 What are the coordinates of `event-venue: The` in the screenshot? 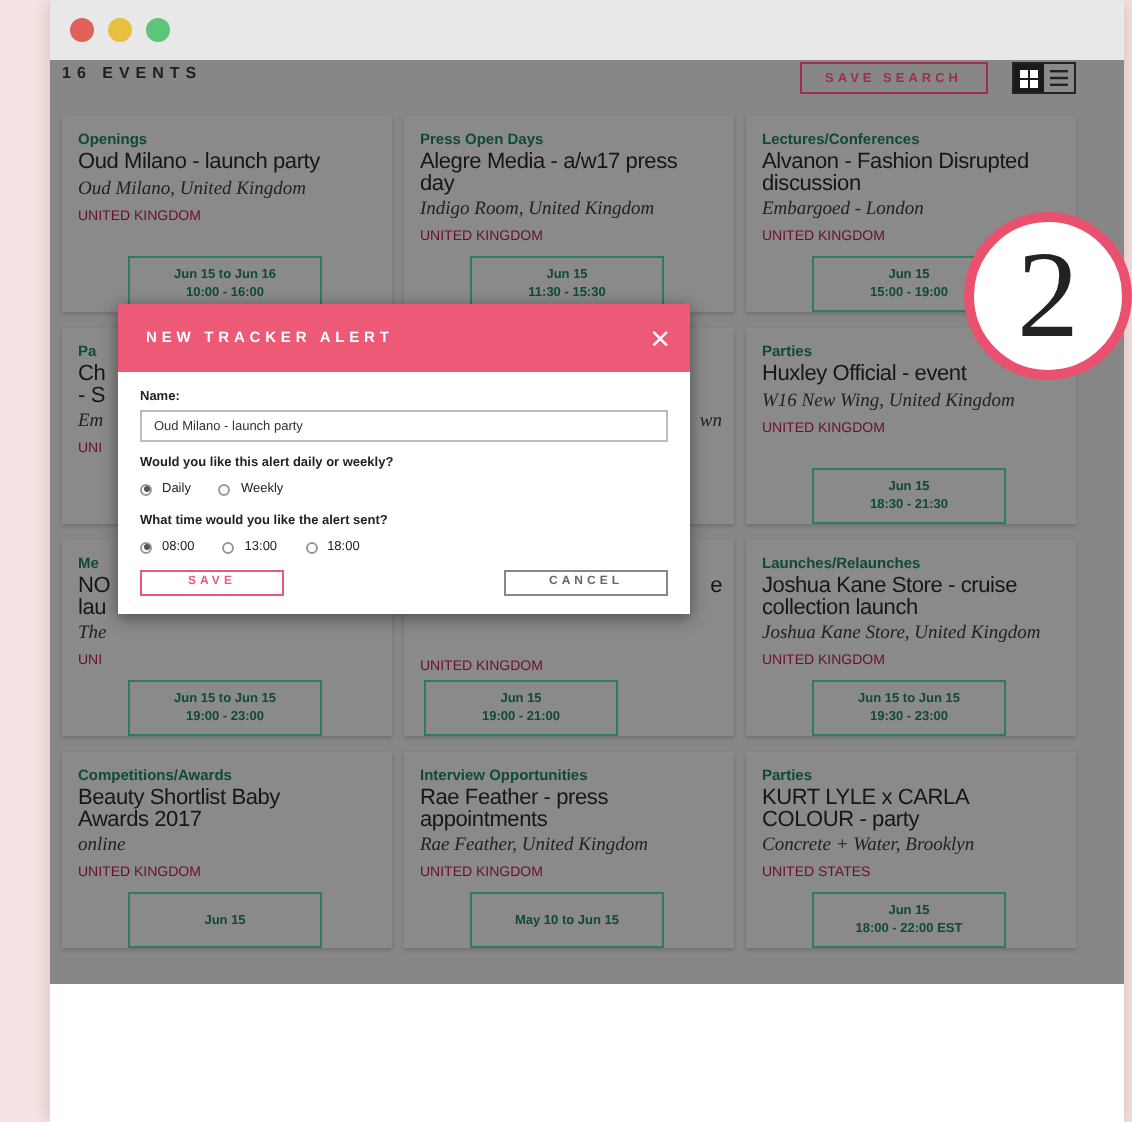 It's located at (92, 635).